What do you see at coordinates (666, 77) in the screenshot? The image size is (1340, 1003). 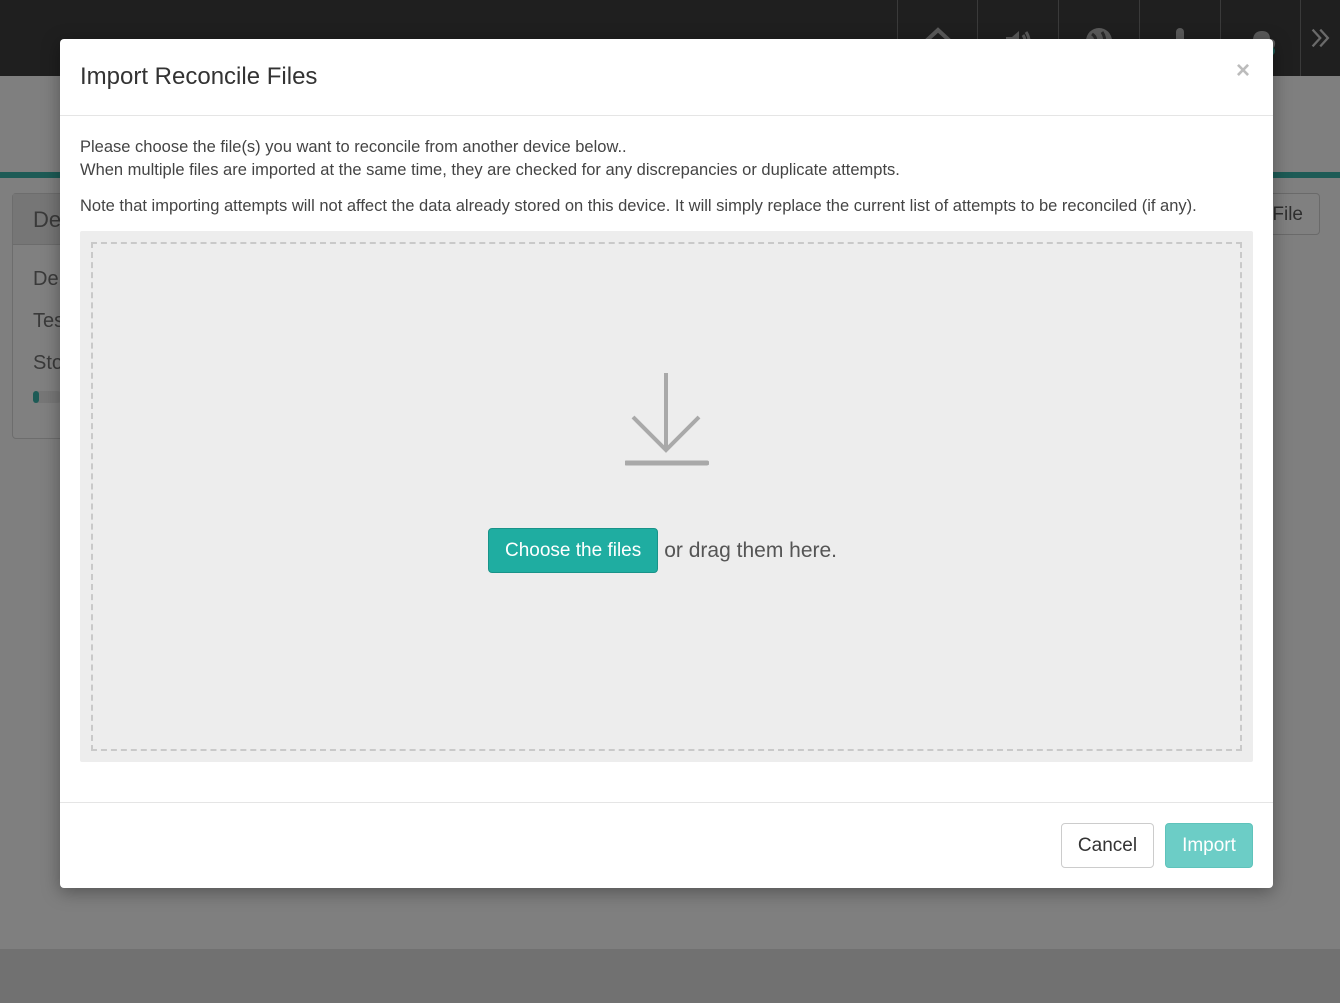 I see `modal-header: Import Reconcile Files ×` at bounding box center [666, 77].